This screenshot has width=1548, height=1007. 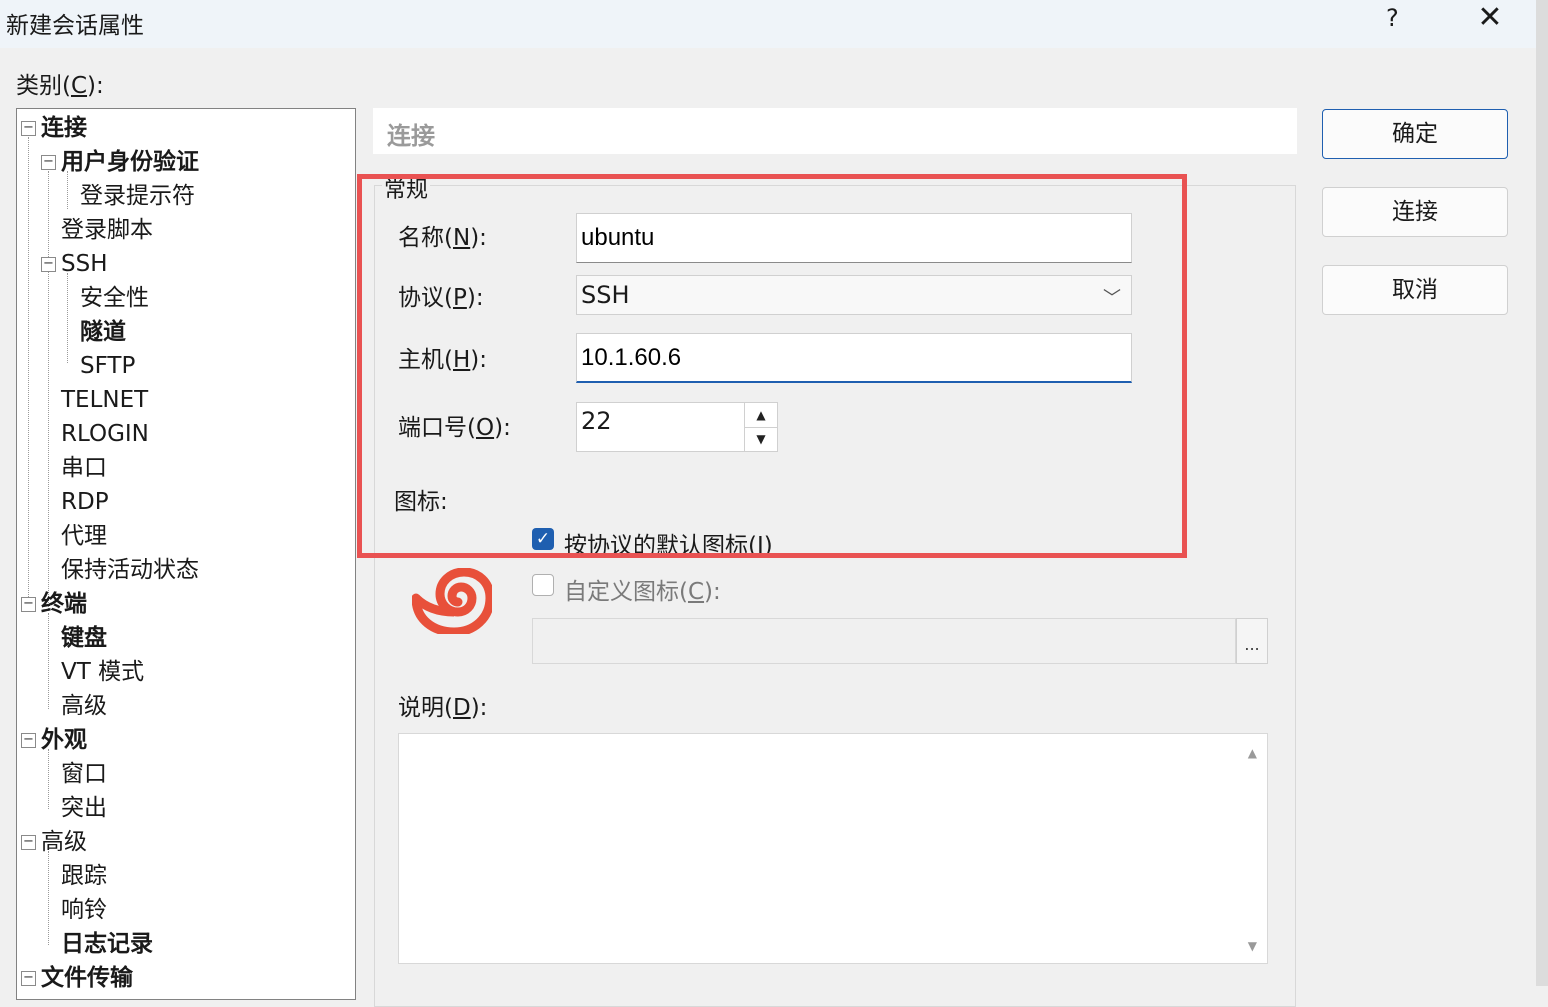 What do you see at coordinates (1392, 18) in the screenshot?
I see `help-button: ?` at bounding box center [1392, 18].